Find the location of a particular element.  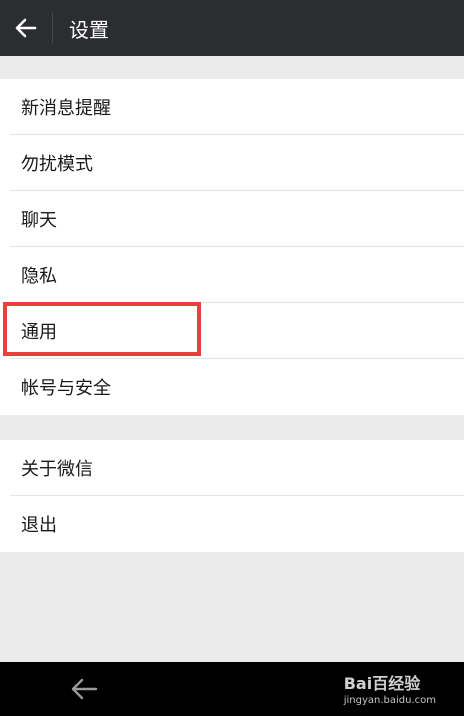

settings-item-do-not-disturb: 勿扰模式 is located at coordinates (232, 163).